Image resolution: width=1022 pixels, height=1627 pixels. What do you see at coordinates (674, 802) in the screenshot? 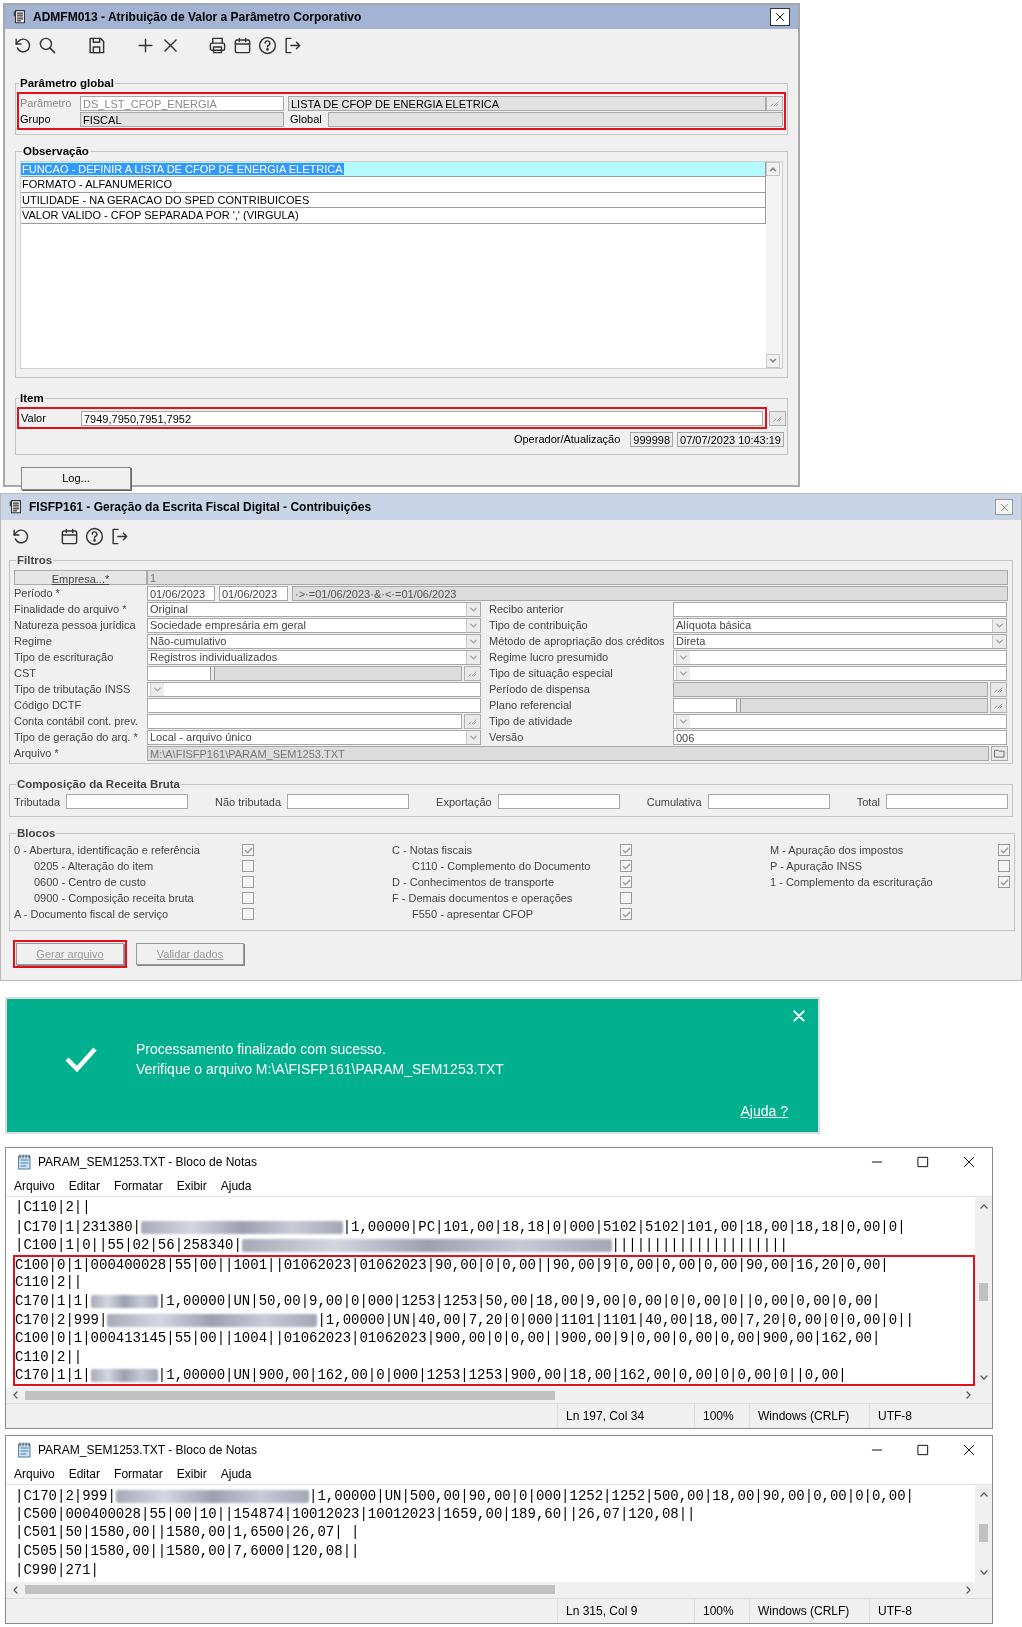
I see `field-label: Cumulativa` at bounding box center [674, 802].